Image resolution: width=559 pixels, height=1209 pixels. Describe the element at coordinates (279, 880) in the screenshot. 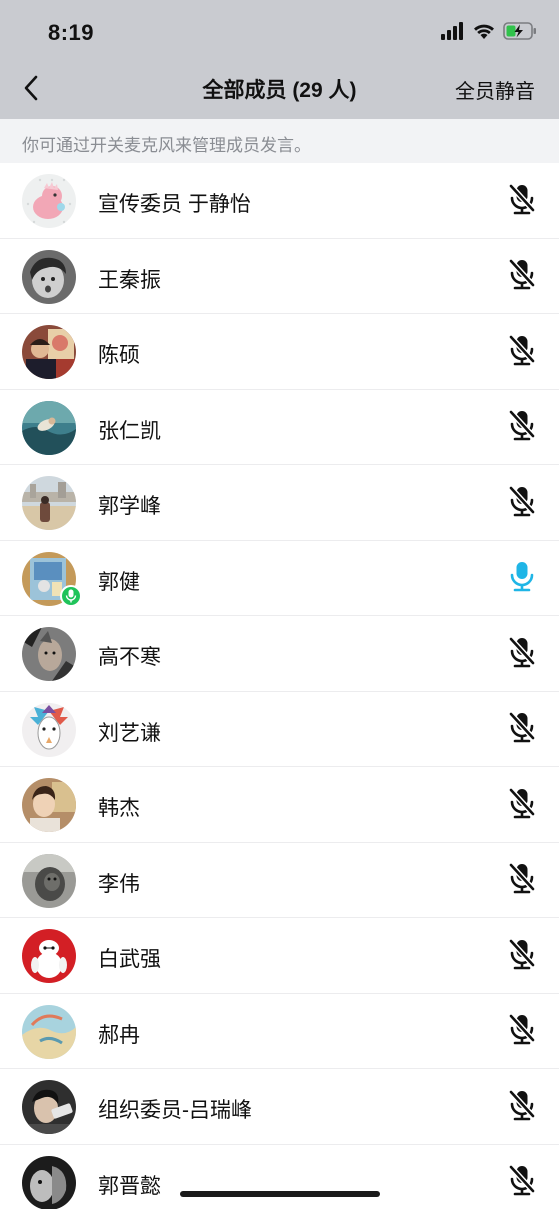

I see `member-row: 李伟` at that location.